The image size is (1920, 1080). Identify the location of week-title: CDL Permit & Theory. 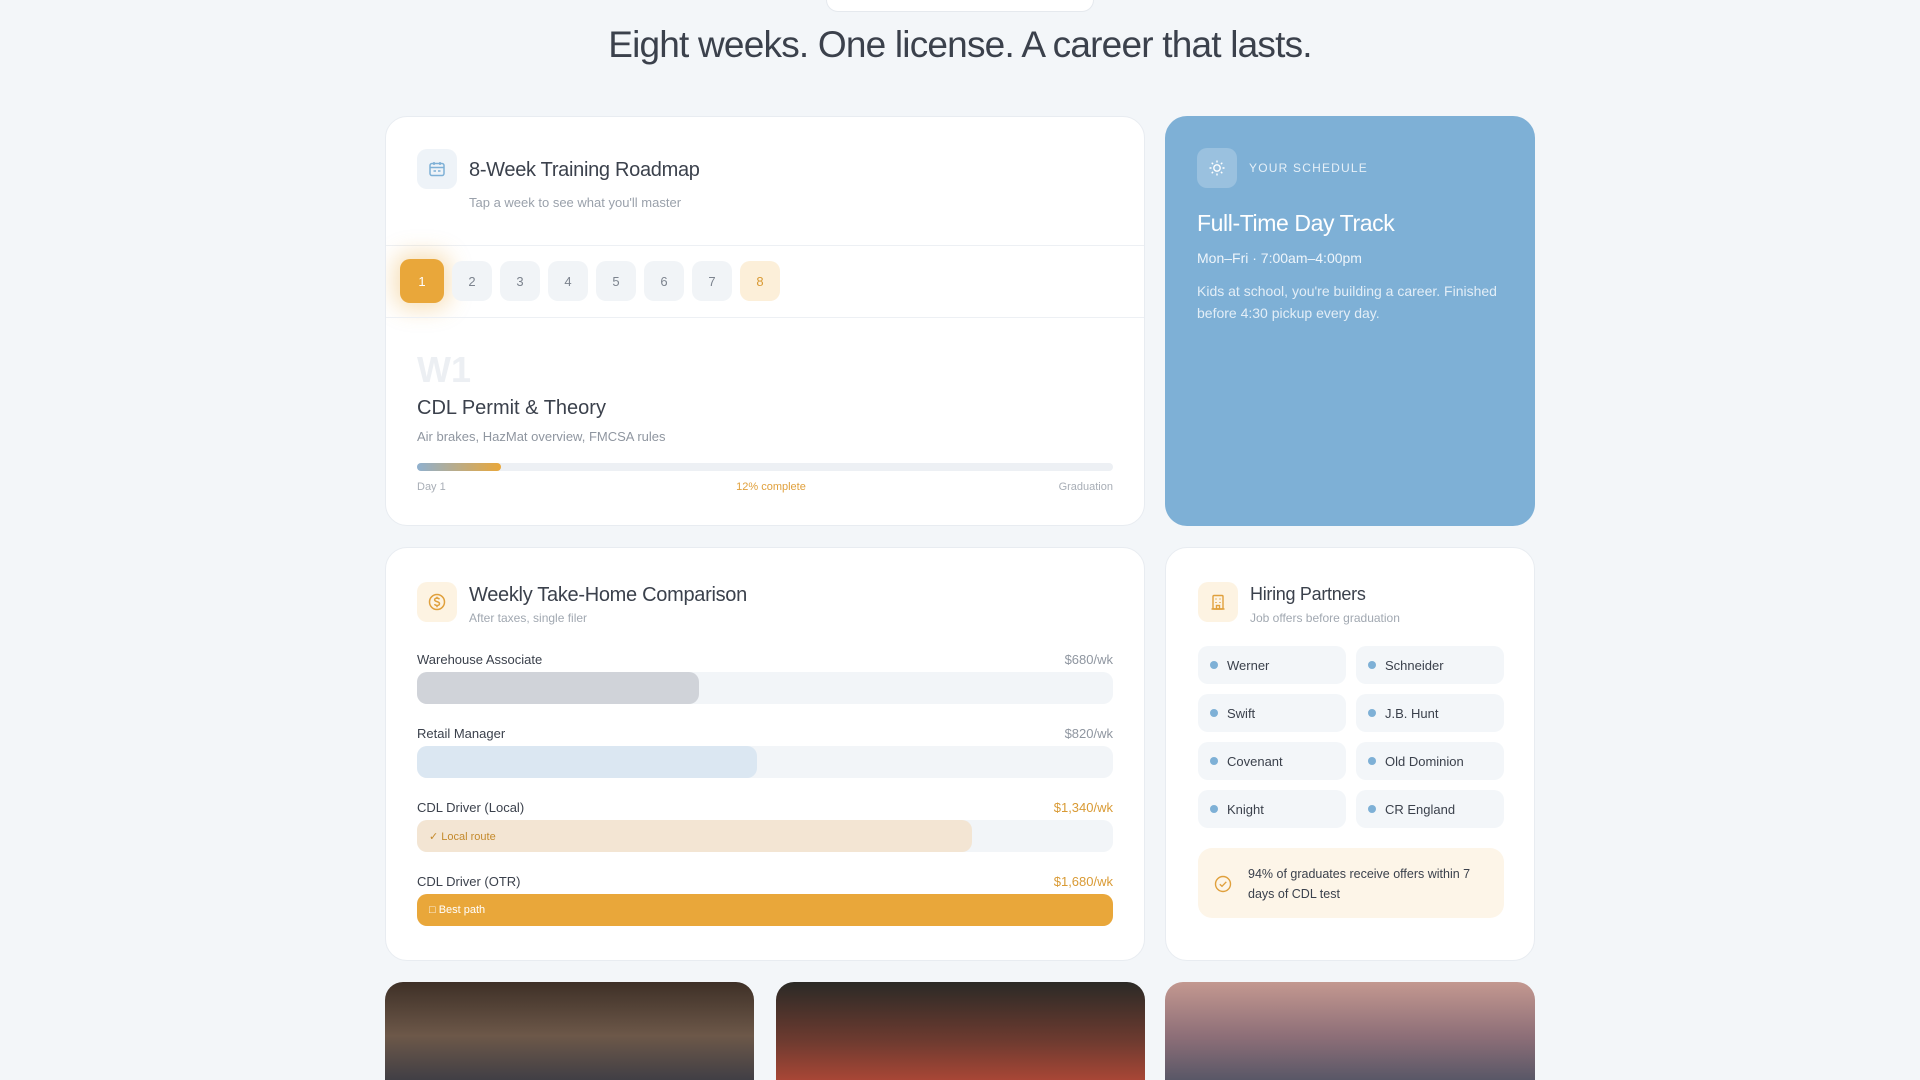
(511, 408).